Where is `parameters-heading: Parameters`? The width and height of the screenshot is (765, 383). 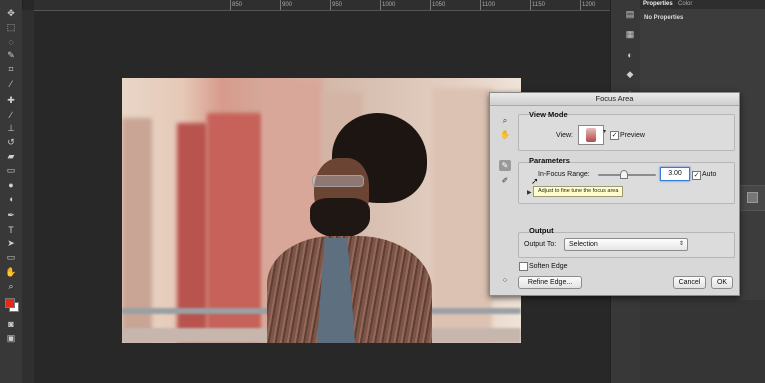
parameters-heading: Parameters is located at coordinates (549, 160).